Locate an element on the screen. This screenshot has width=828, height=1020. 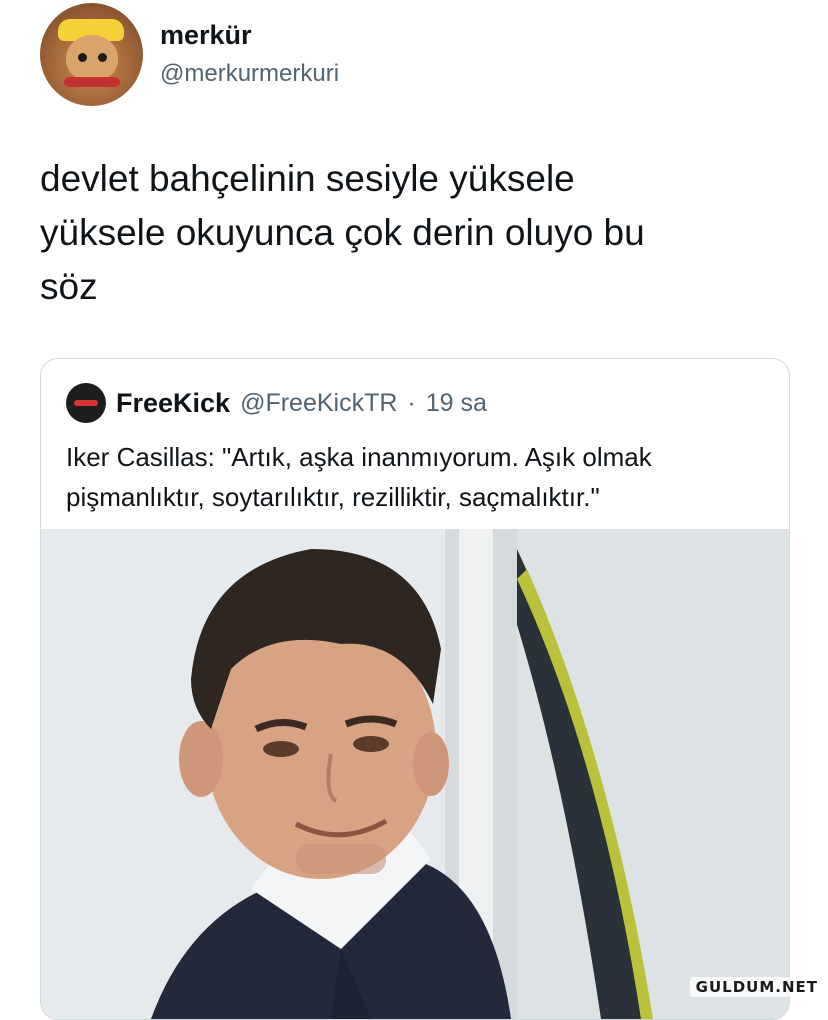
avatar-face is located at coordinates (92, 58).